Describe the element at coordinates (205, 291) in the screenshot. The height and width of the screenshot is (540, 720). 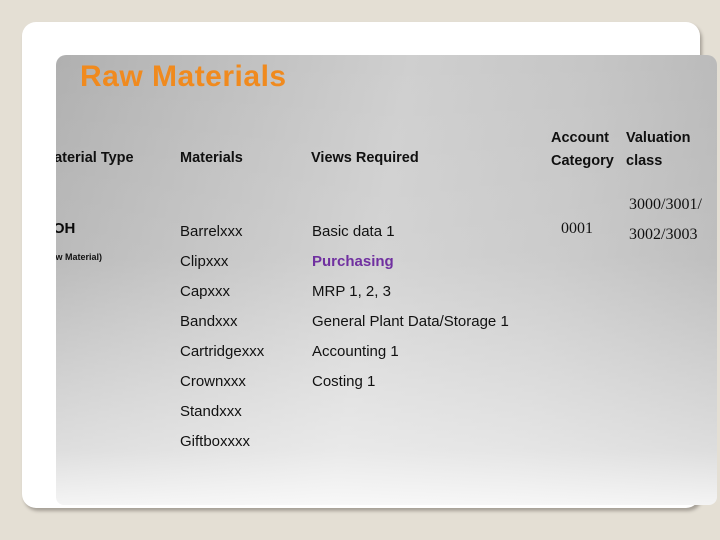
I see `list-item: Capxxx` at that location.